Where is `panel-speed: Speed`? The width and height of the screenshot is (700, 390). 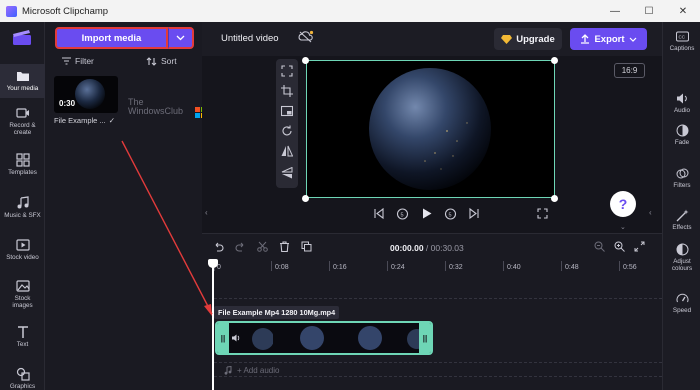 panel-speed: Speed is located at coordinates (681, 303).